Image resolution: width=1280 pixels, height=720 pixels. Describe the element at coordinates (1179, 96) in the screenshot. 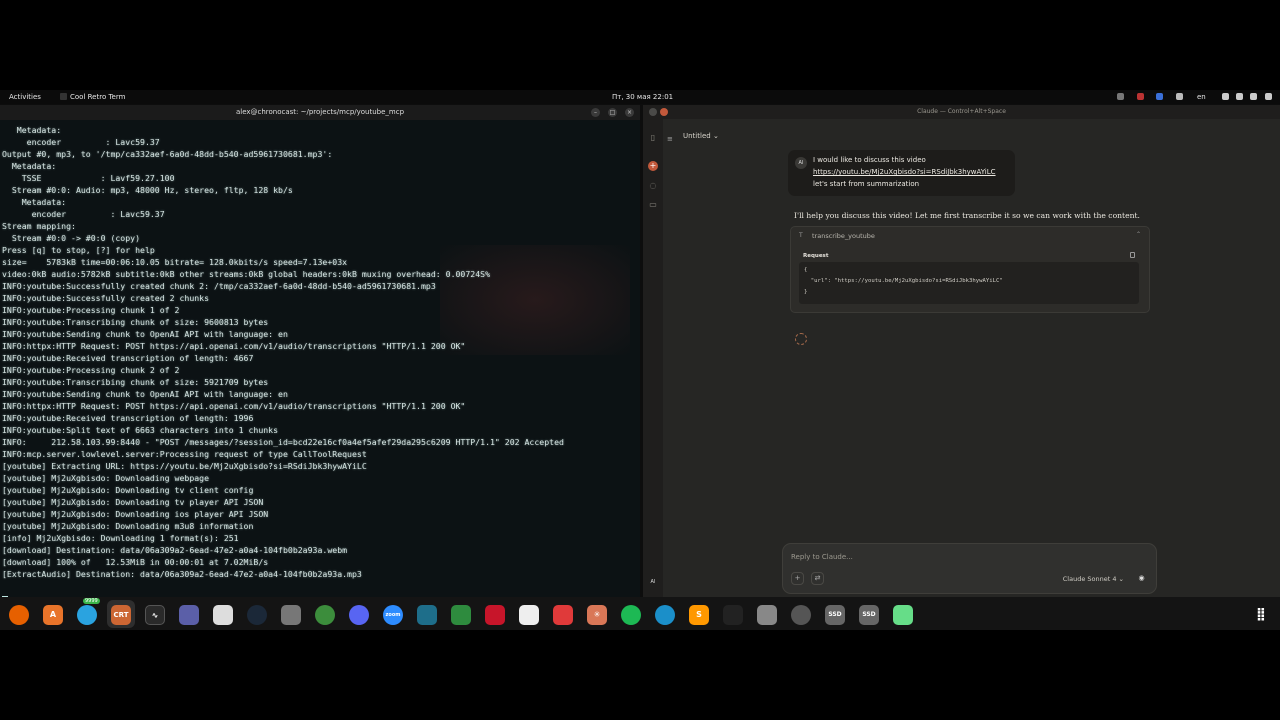

I see `tray-telegram-icon` at that location.